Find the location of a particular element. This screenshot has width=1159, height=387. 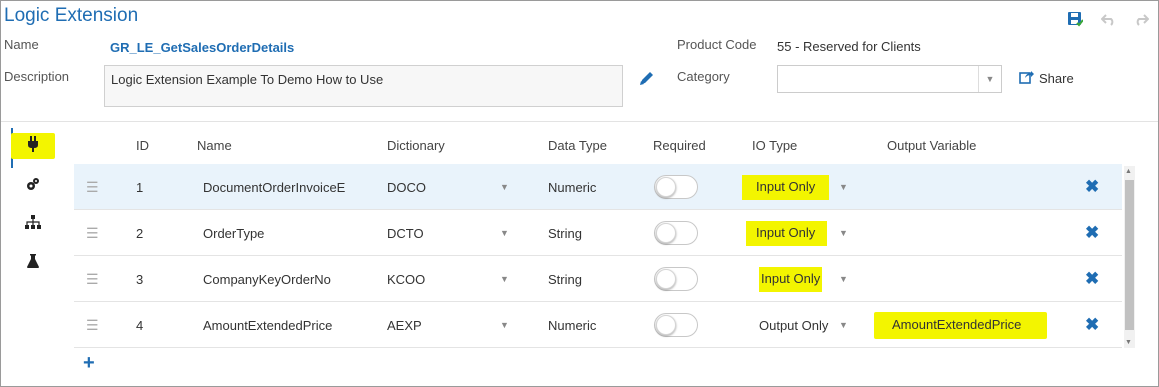

redo-icon is located at coordinates (1141, 21).